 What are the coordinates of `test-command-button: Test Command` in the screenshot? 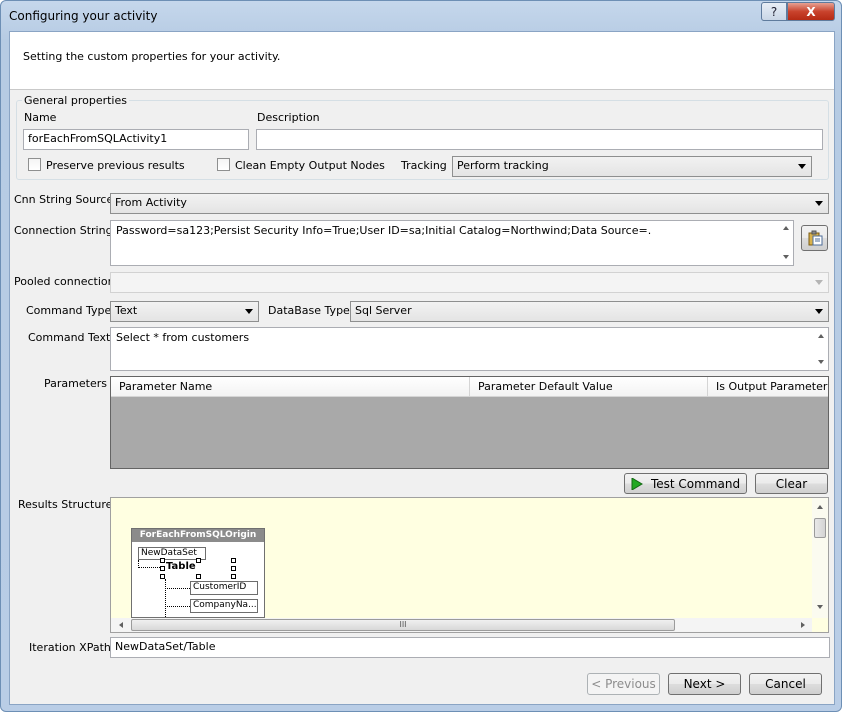 It's located at (685, 483).